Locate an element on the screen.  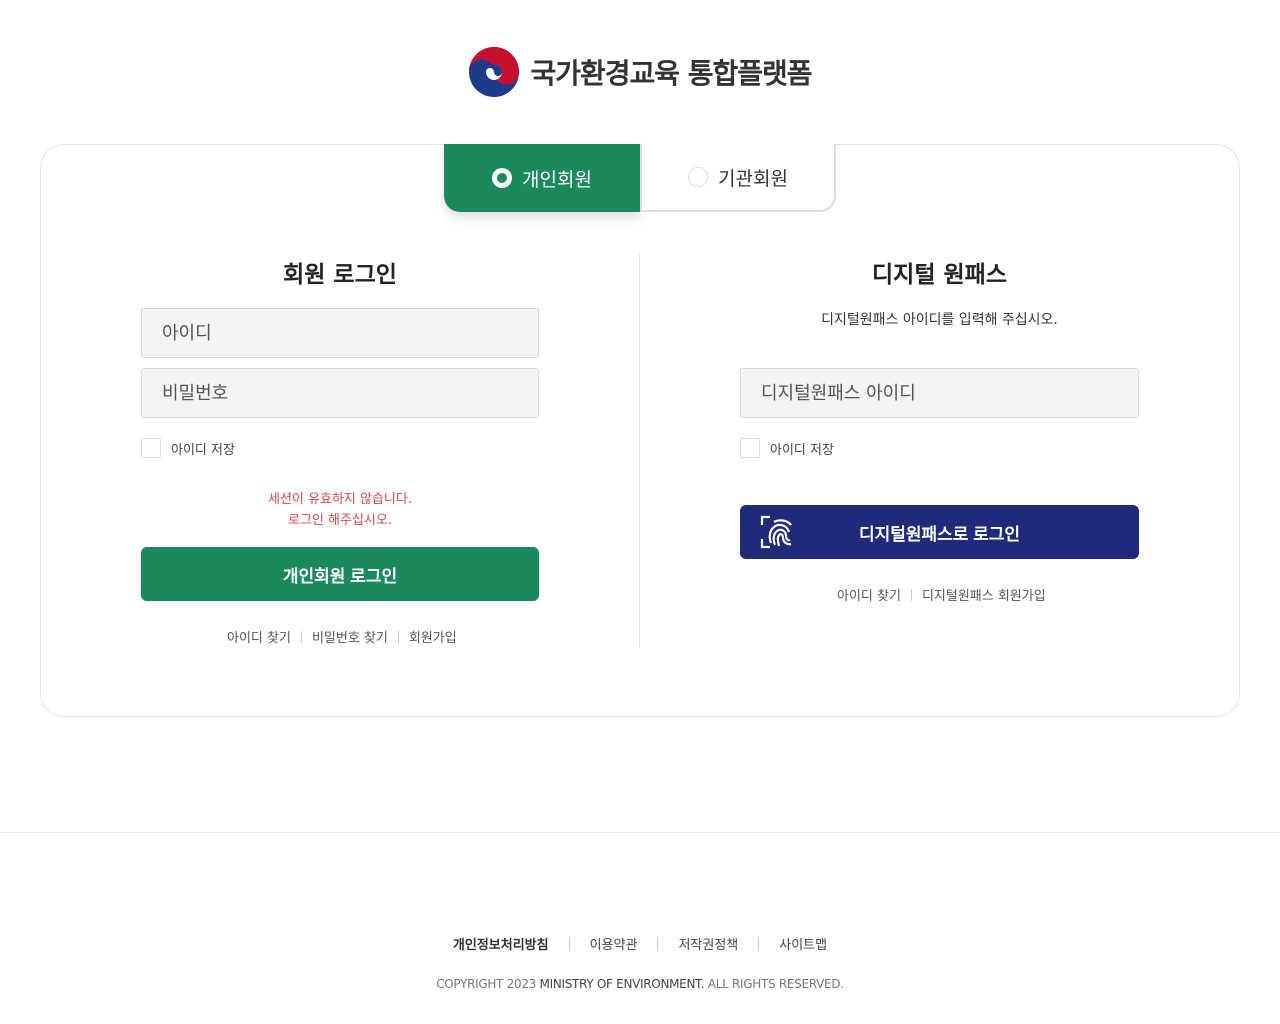
copyright-org: MINISTRY OF ENVIRONMENT. is located at coordinates (622, 984).